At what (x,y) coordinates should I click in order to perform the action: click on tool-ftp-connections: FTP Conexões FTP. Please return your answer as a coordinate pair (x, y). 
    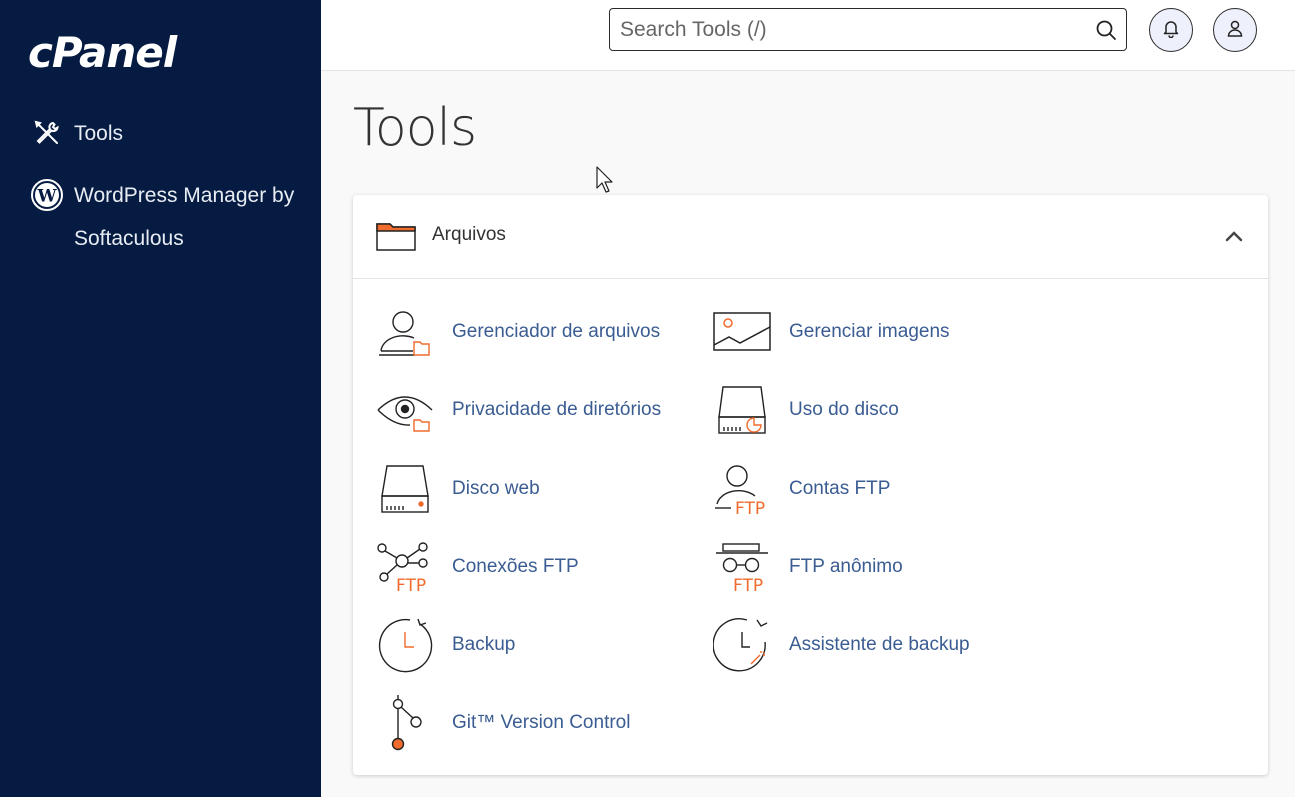
    Looking at the image, I should click on (477, 567).